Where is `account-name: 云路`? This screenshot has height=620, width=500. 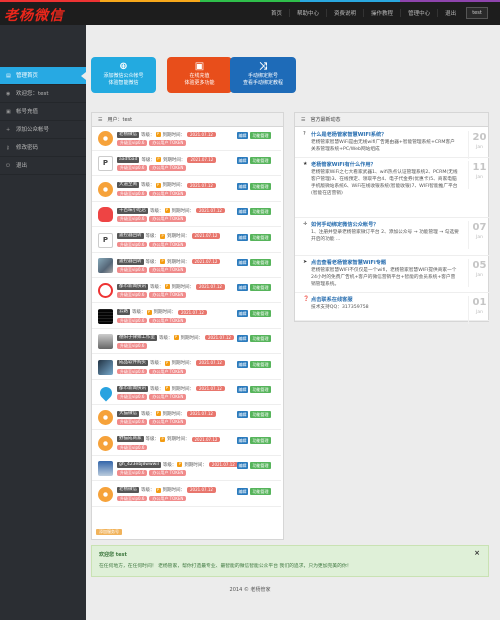
account-name: 云路 is located at coordinates (123, 312).